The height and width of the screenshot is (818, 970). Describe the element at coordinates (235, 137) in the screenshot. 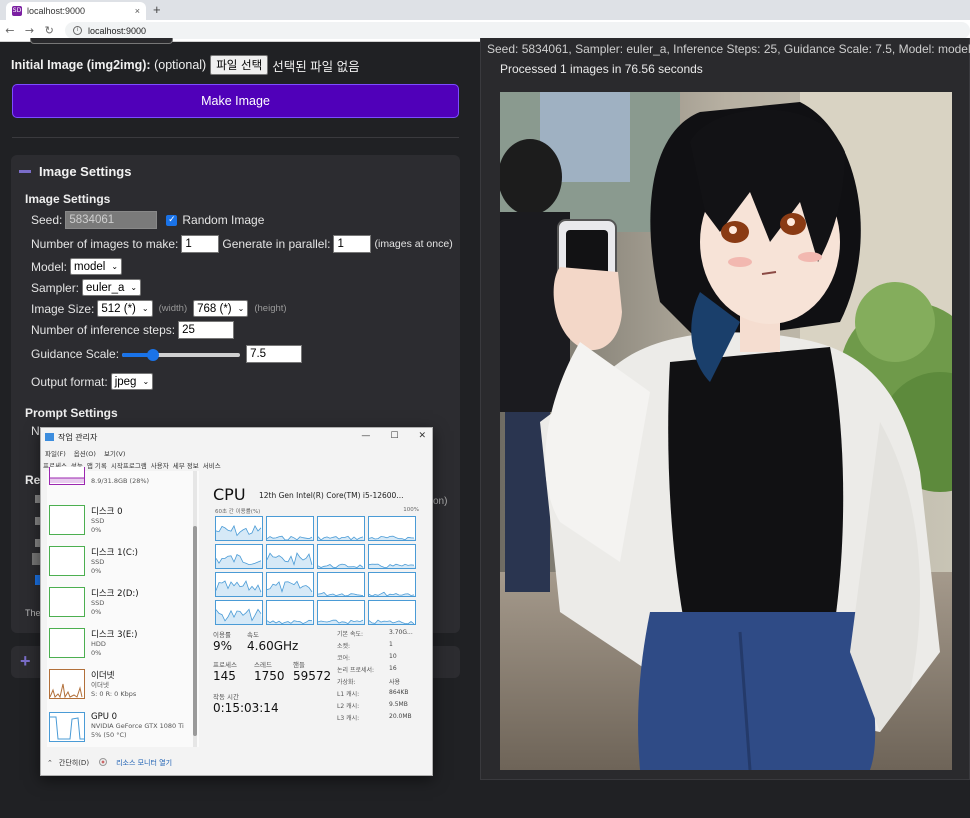

I see `divider` at that location.